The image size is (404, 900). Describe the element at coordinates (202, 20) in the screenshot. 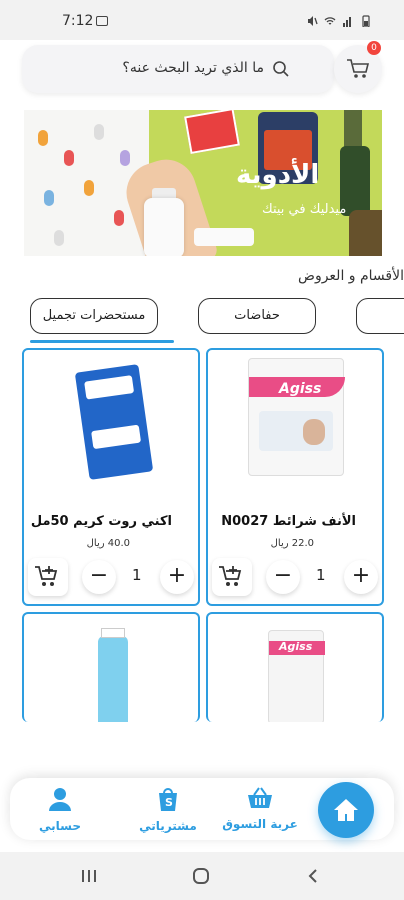

I see `status-bar: 7:12` at that location.